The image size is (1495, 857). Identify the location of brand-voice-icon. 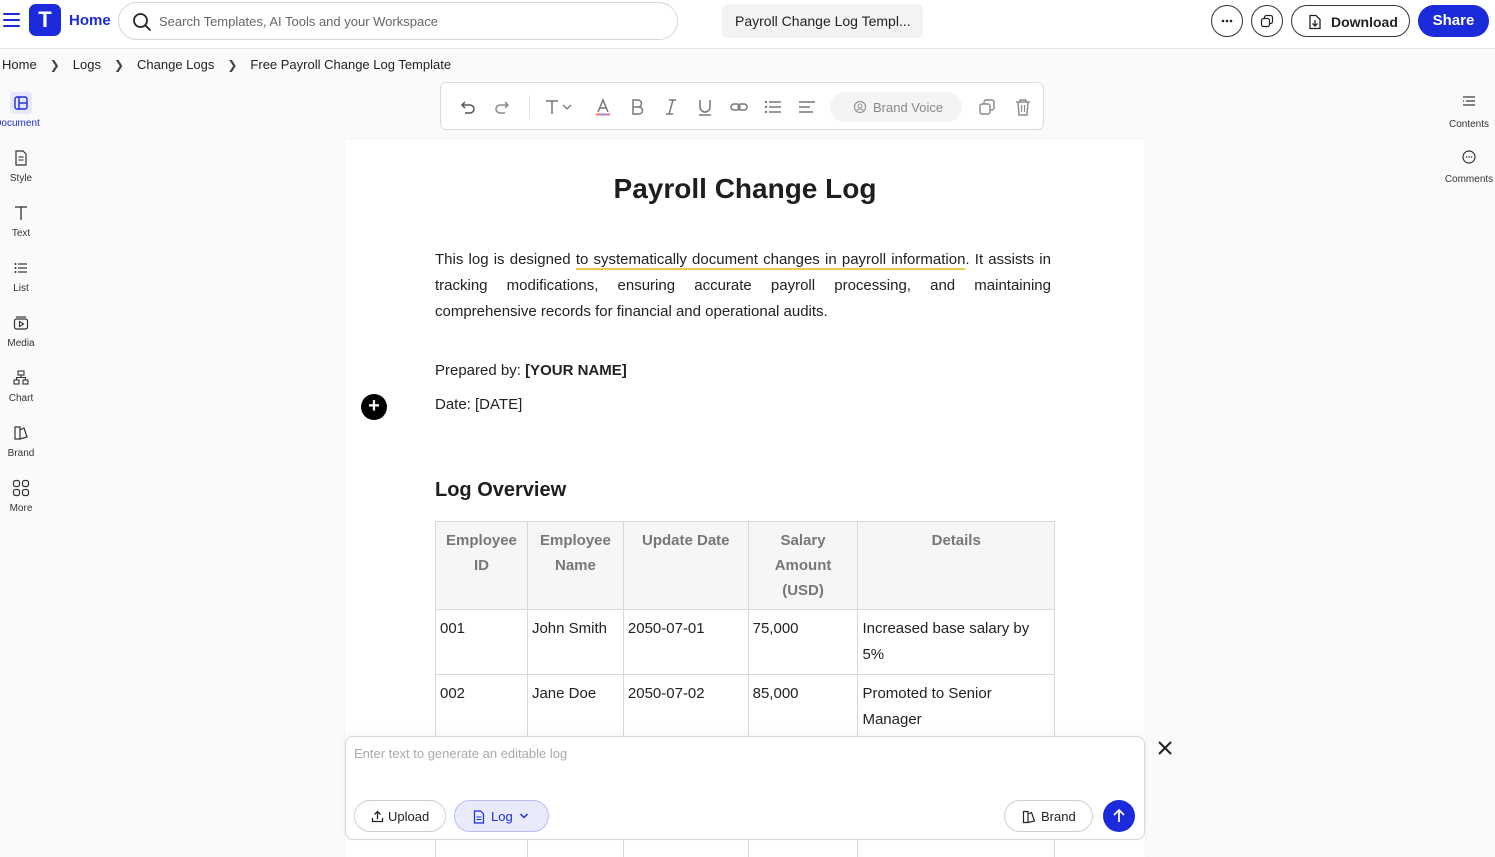
(860, 107).